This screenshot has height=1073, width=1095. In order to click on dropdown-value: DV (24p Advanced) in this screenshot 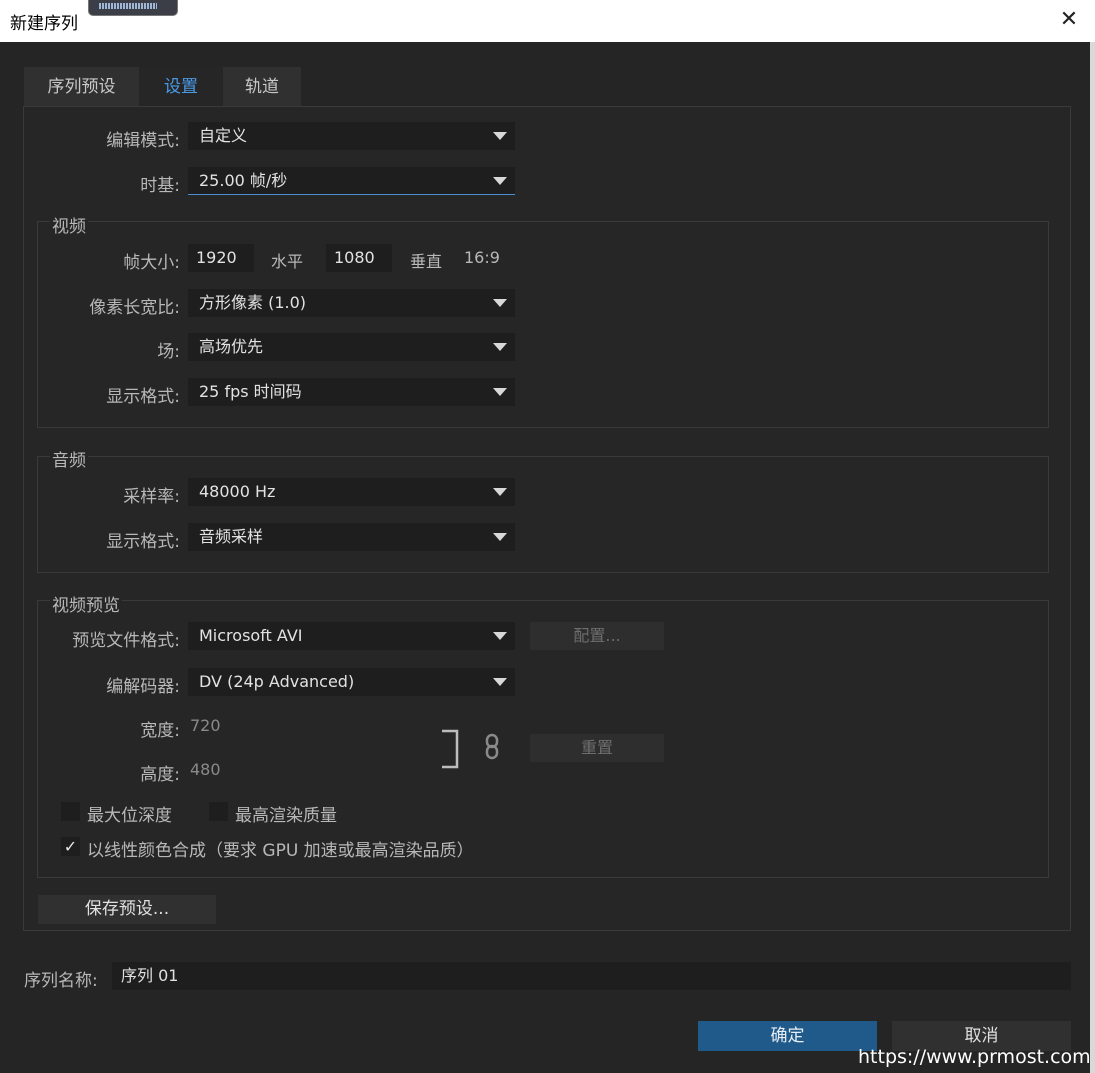, I will do `click(277, 681)`.